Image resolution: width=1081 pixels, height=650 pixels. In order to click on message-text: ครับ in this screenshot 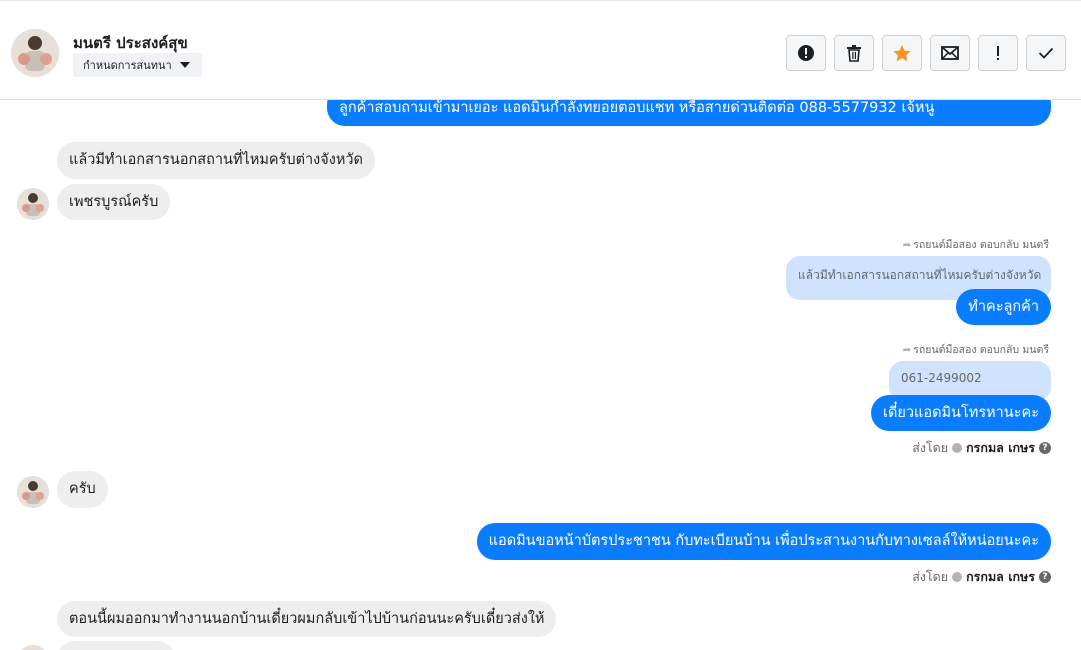, I will do `click(82, 489)`.